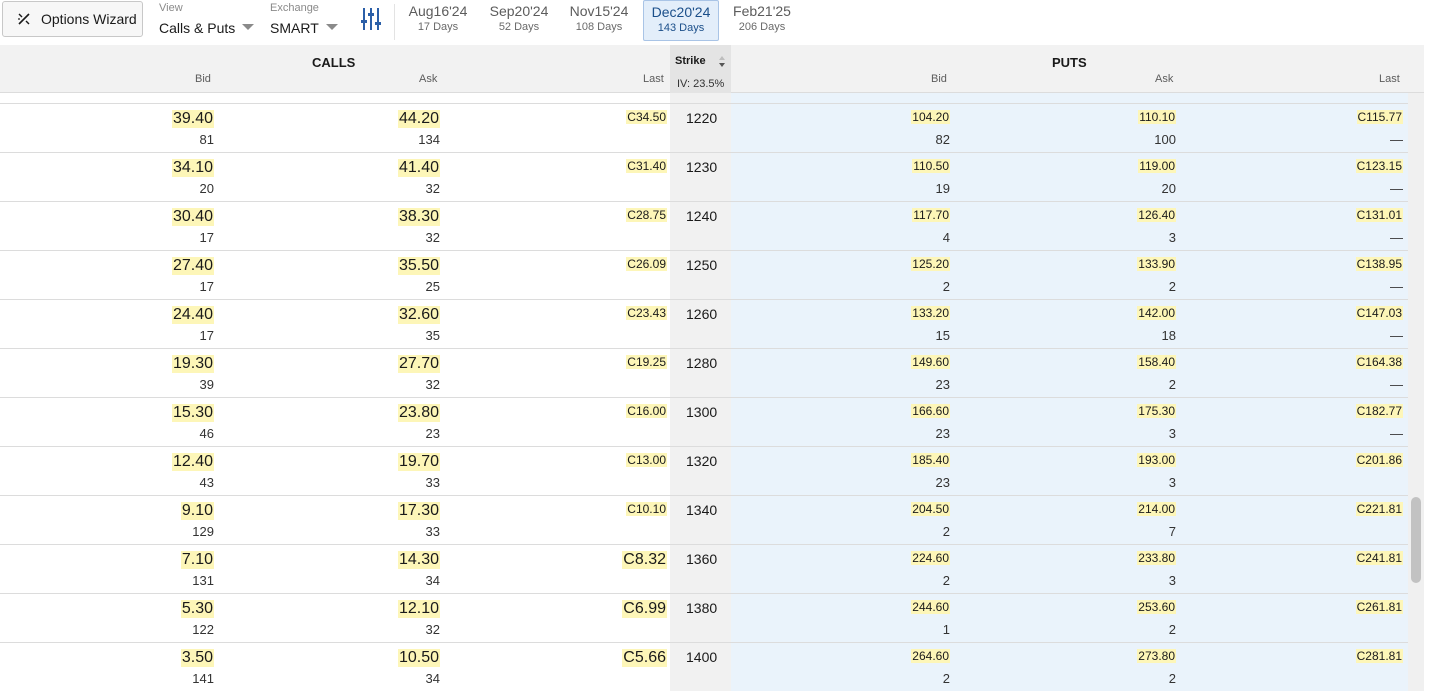 This screenshot has width=1456, height=691. Describe the element at coordinates (1379, 656) in the screenshot. I see `put-last: C281.81` at that location.